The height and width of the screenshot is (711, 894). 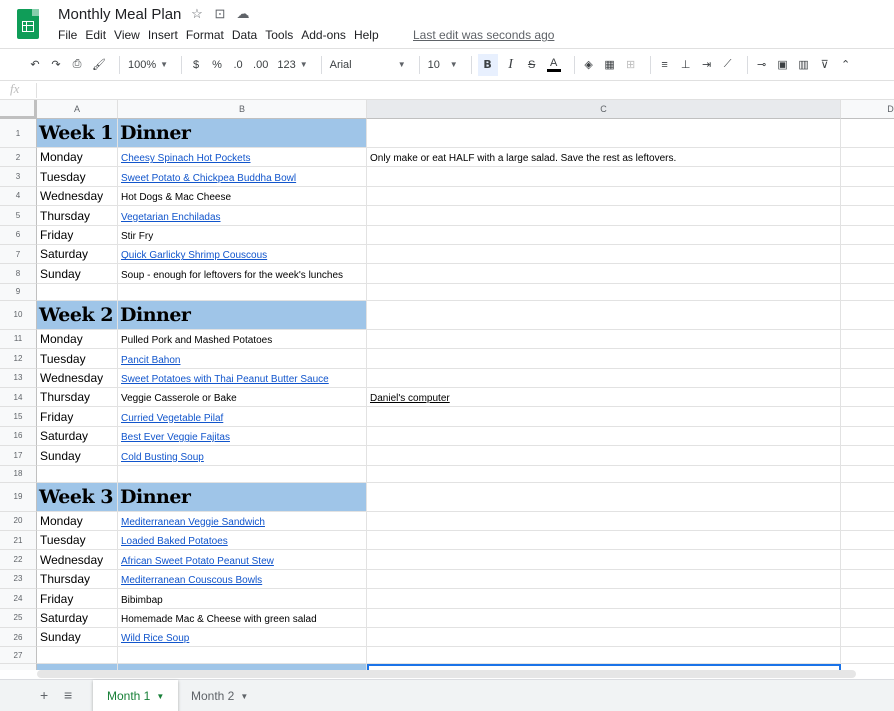 What do you see at coordinates (846, 65) in the screenshot?
I see `collapse-toolbar-icon: ⌃` at bounding box center [846, 65].